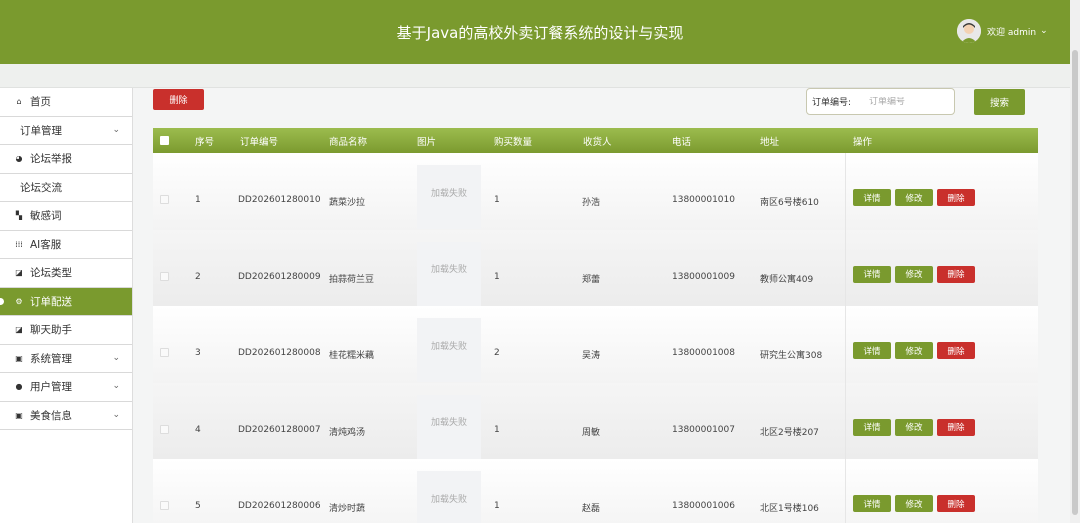 This screenshot has width=1080, height=523. I want to click on cell-order-no: DD202601280009, so click(279, 276).